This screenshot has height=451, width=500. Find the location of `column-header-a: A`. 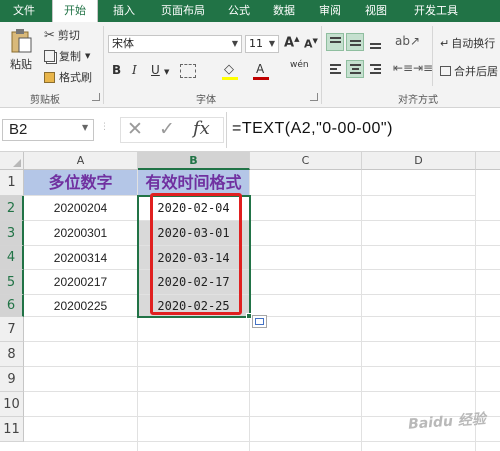

column-header-a: A is located at coordinates (81, 161).